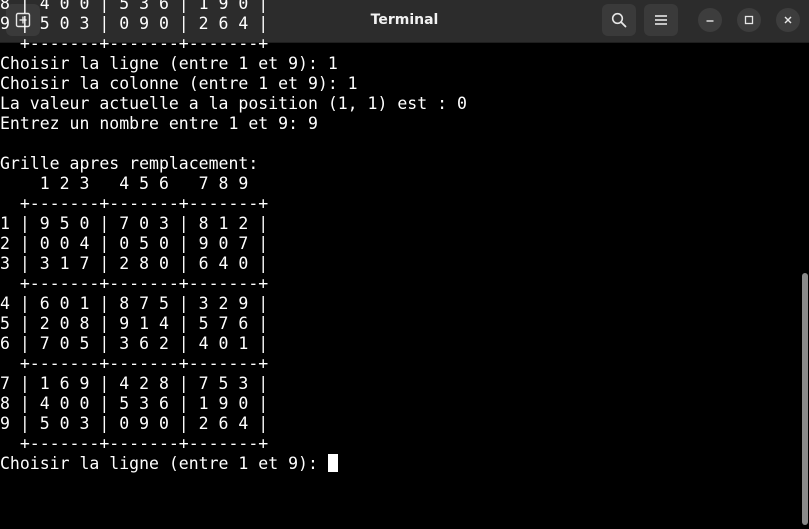 This screenshot has width=809, height=529. I want to click on text-cursor, so click(332, 463).